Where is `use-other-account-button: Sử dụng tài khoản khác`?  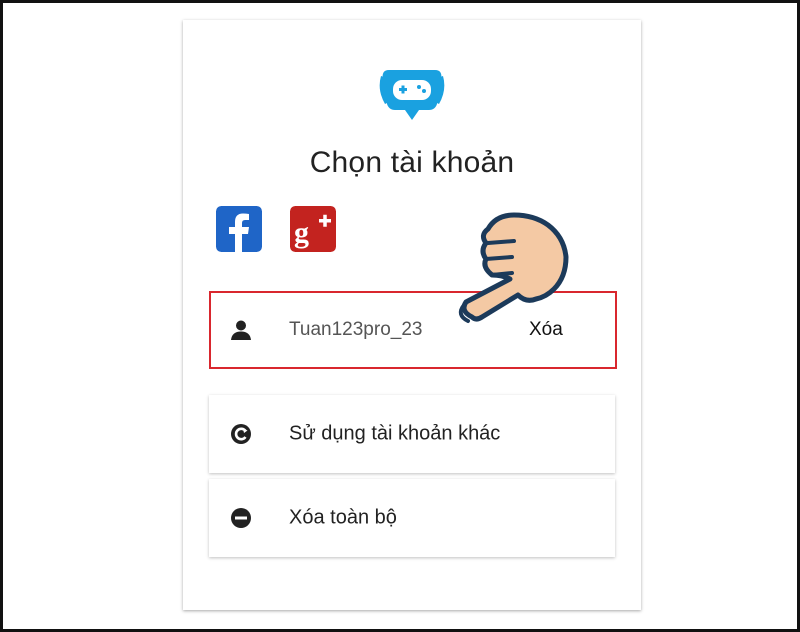 use-other-account-button: Sử dụng tài khoản khác is located at coordinates (412, 434).